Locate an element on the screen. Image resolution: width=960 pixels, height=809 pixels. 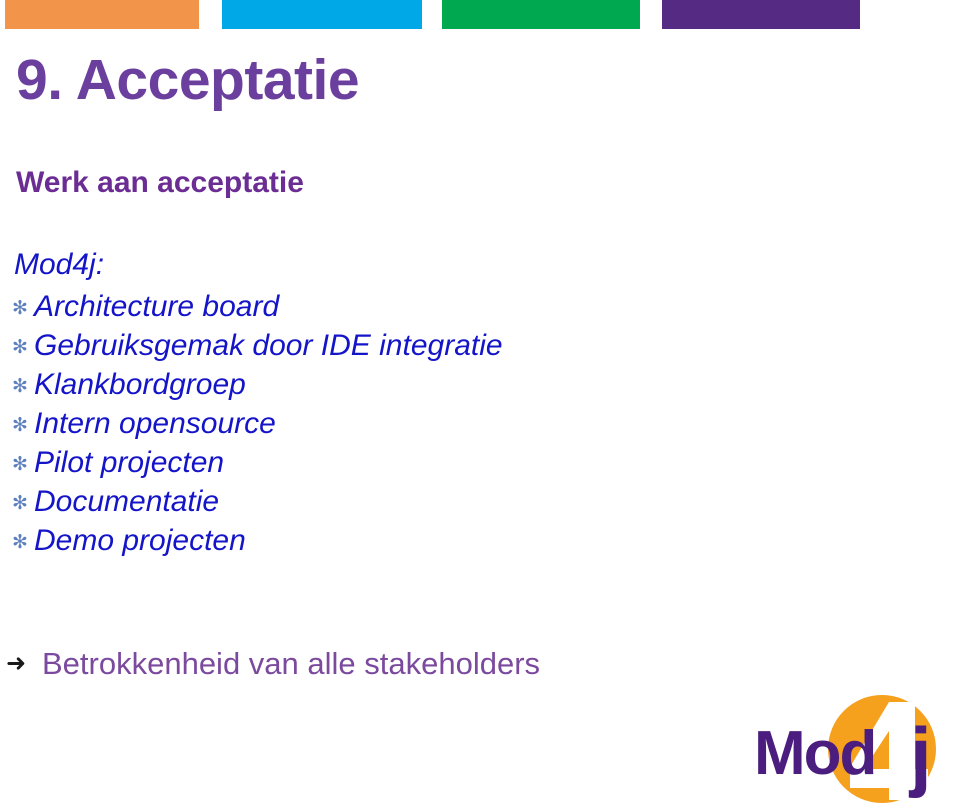
mod4j-logo-graphic: Mod j is located at coordinates (845, 749).